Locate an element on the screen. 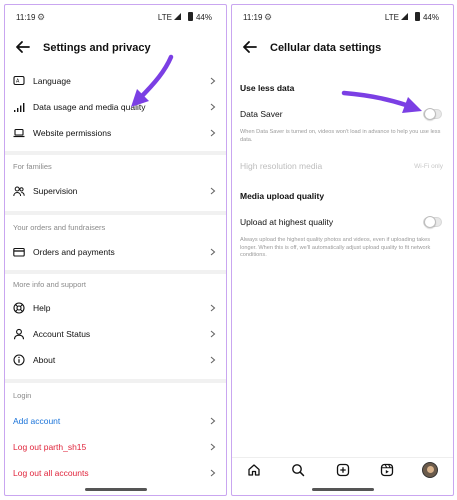  laptop-icon is located at coordinates (19, 133).